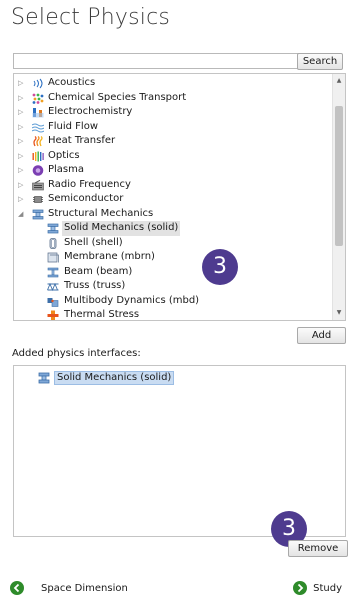 This screenshot has height=595, width=350. Describe the element at coordinates (52, 243) in the screenshot. I see `shell-icon` at that location.